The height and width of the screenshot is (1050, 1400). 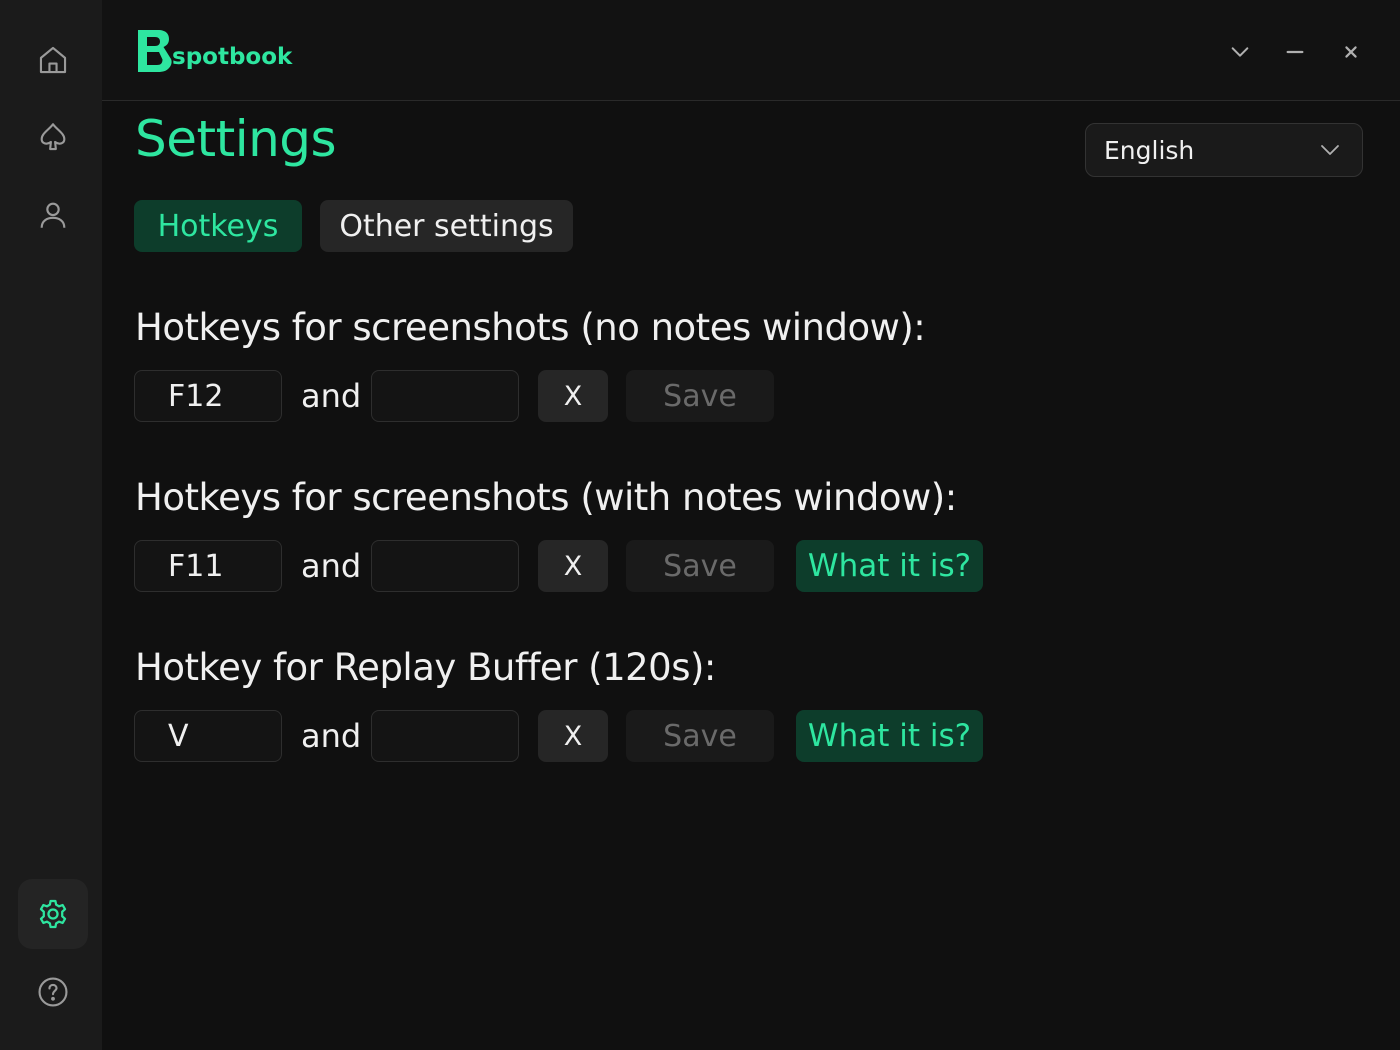 I want to click on spade-icon, so click(x=53, y=137).